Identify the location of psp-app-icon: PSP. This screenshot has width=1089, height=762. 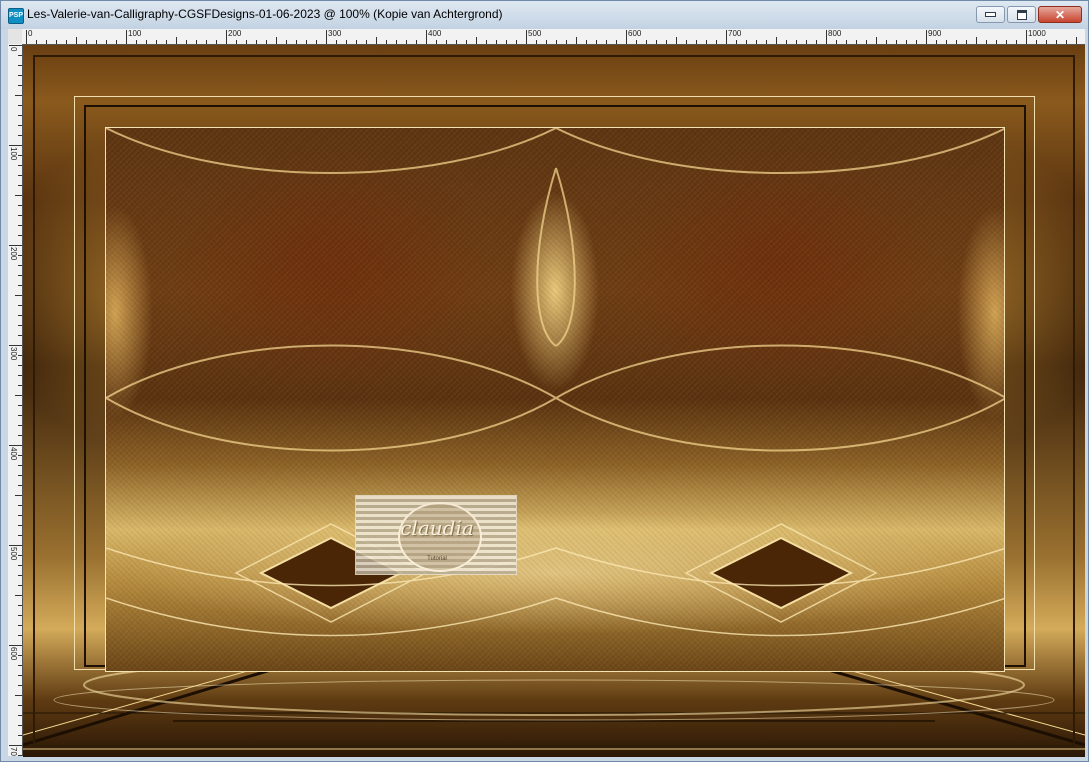
(16, 16).